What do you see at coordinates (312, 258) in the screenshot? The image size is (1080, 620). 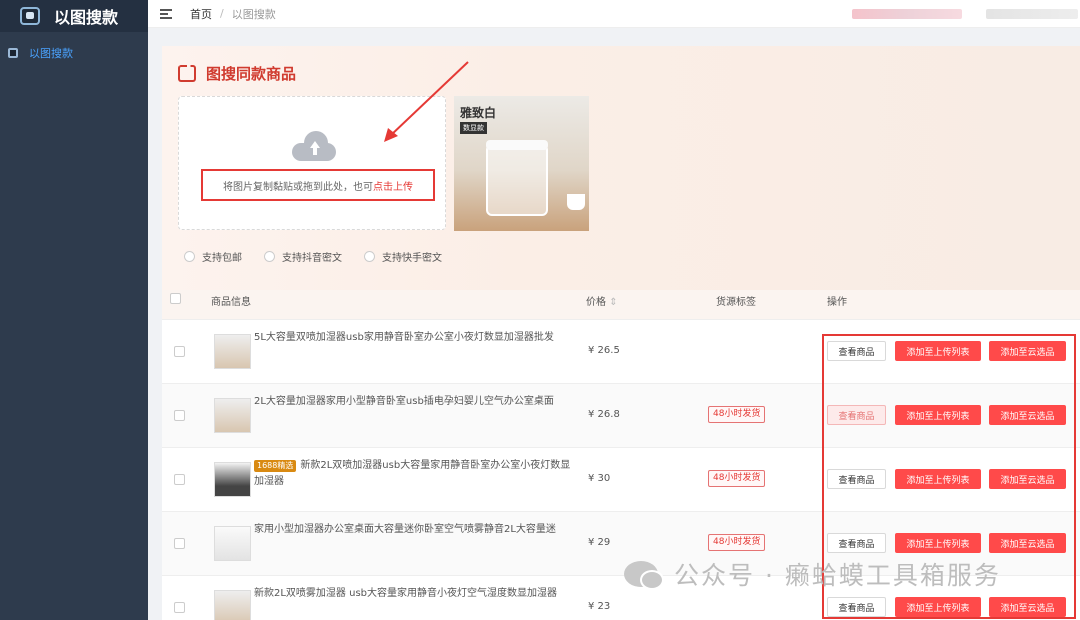 I see `option-label: 支持抖音密文` at bounding box center [312, 258].